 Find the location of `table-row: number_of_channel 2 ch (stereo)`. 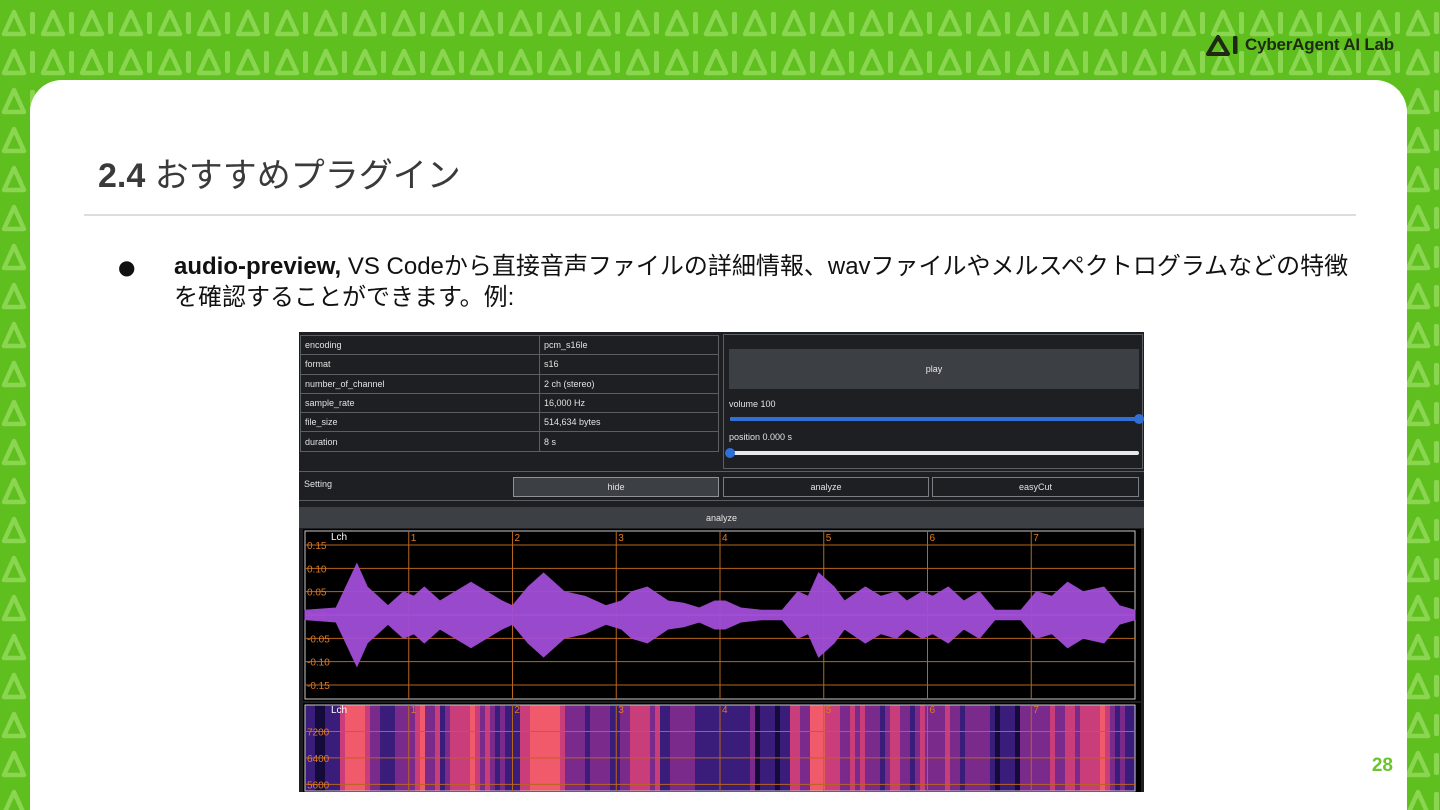

table-row: number_of_channel 2 ch (stereo) is located at coordinates (509, 383).